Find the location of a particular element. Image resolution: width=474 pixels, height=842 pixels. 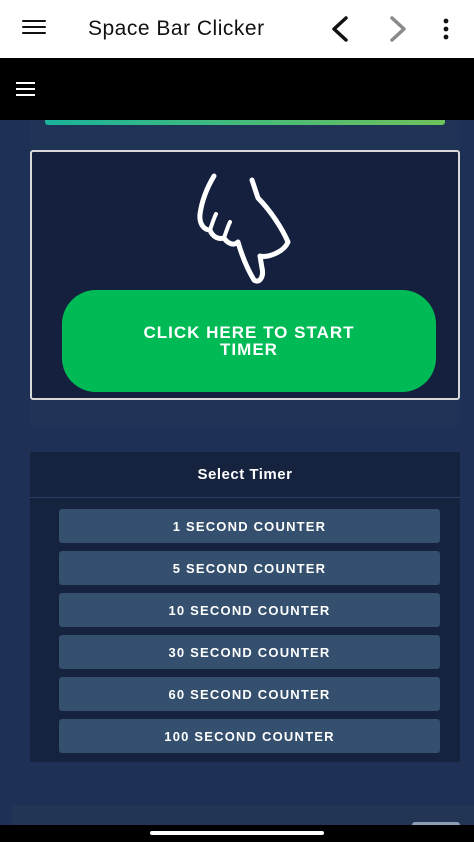

system-nav-bar is located at coordinates (237, 833).